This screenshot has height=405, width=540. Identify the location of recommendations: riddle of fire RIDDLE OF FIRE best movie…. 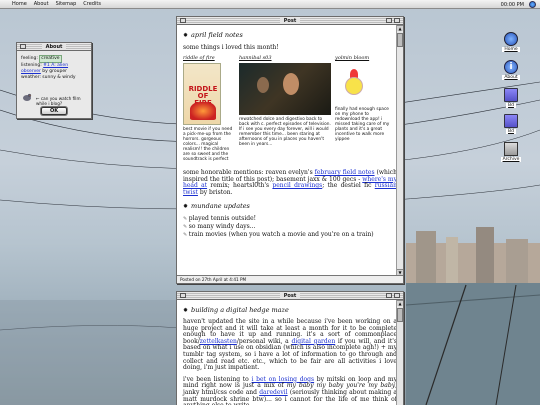
(290, 109).